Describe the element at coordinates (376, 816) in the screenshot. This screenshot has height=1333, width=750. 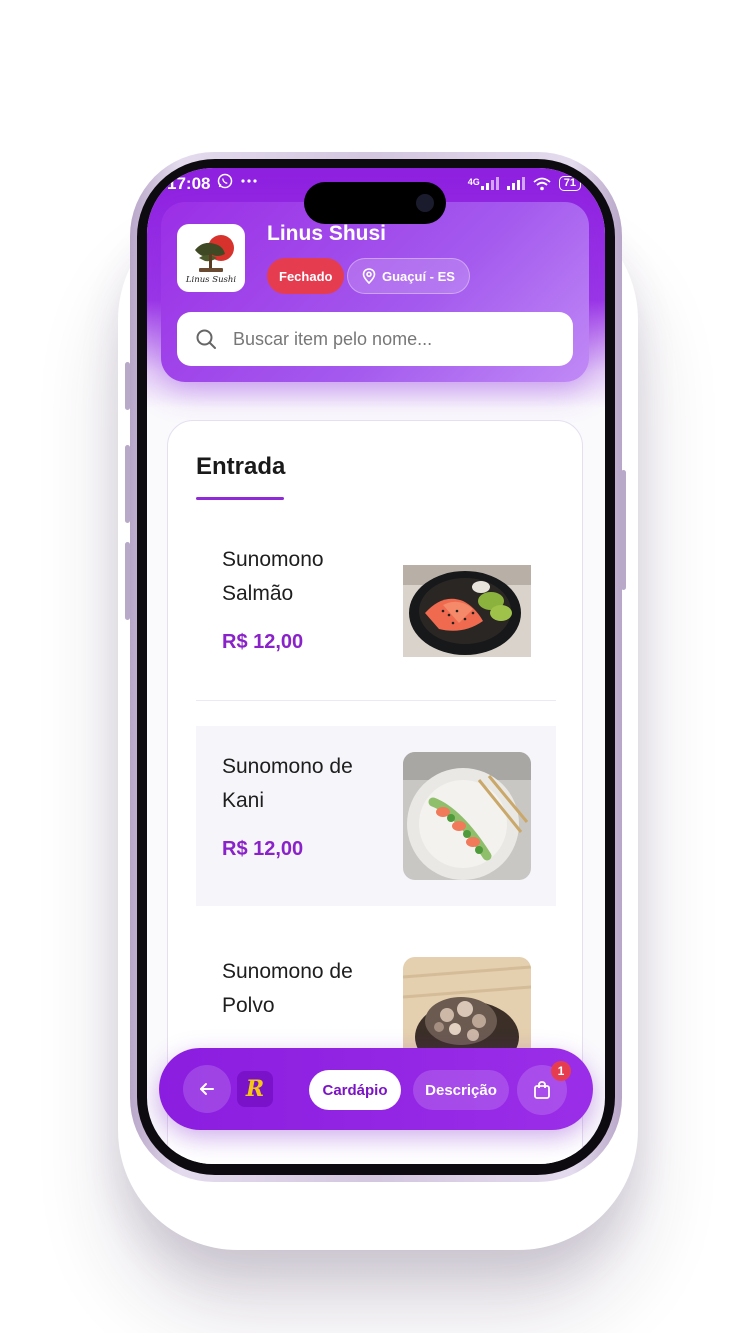
I see `menu-item: Sunomono de Kani R$ 12,00` at that location.